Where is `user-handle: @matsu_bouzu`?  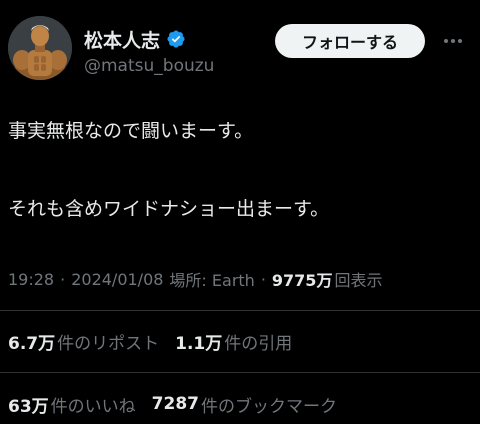 user-handle: @matsu_bouzu is located at coordinates (149, 66).